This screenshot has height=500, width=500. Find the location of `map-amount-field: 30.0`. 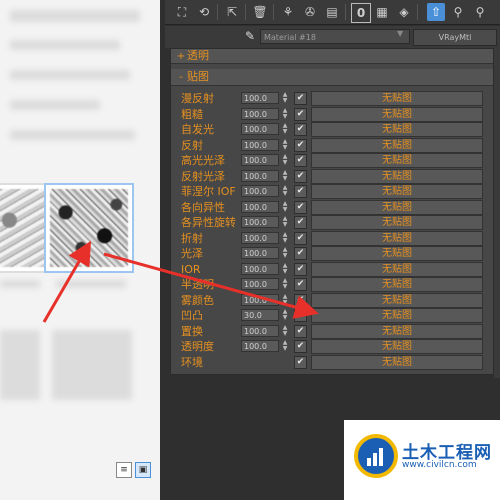

map-amount-field: 30.0 is located at coordinates (260, 315).